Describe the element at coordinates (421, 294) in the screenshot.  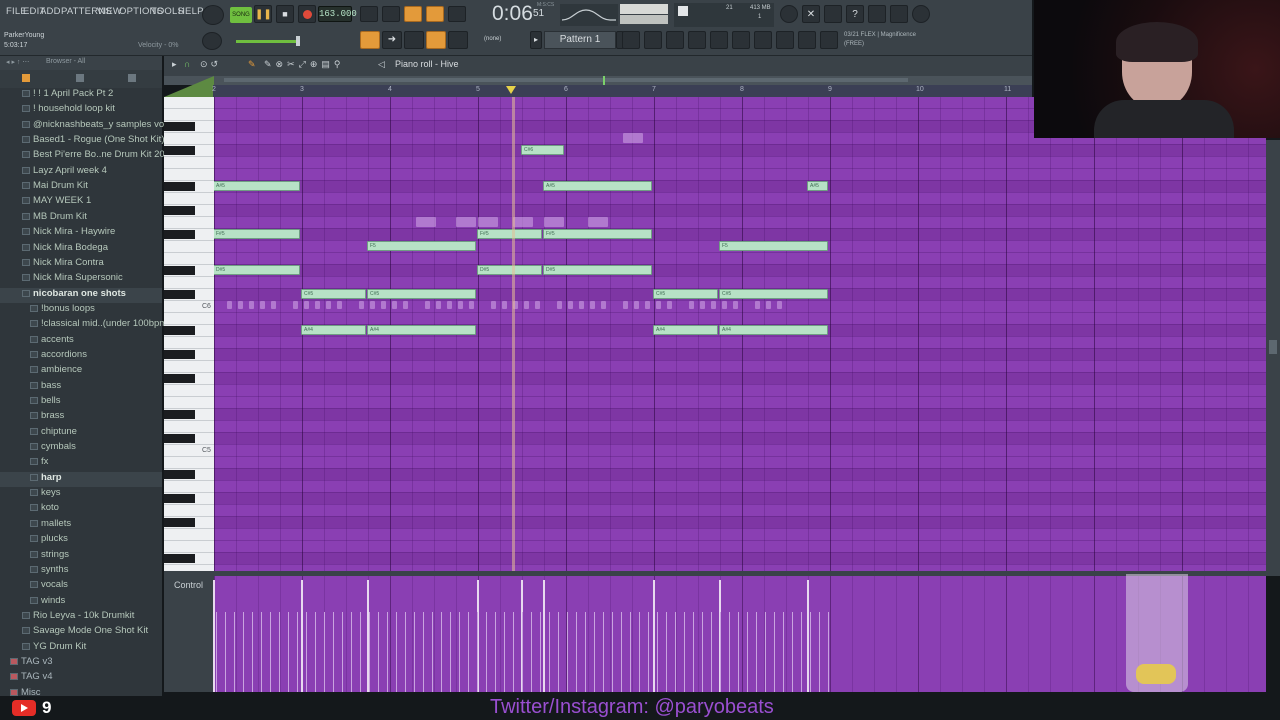
I see `note: C#5` at that location.